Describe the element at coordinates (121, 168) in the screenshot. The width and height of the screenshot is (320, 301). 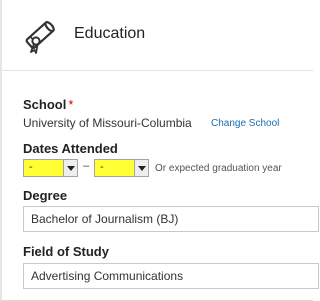
I see `end-year-select: -` at that location.